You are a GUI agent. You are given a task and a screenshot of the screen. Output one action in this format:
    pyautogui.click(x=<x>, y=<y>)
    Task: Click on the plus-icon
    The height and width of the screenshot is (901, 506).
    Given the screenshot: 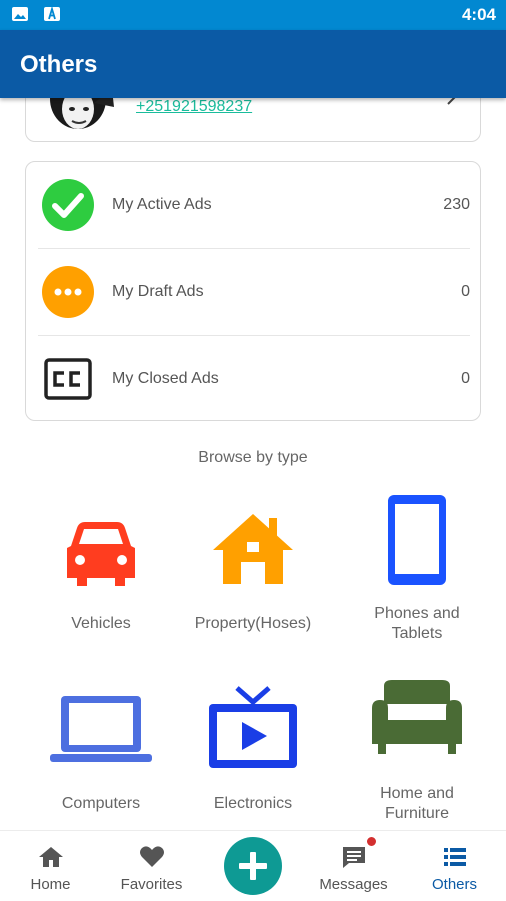 What is the action you would take?
    pyautogui.click(x=253, y=866)
    